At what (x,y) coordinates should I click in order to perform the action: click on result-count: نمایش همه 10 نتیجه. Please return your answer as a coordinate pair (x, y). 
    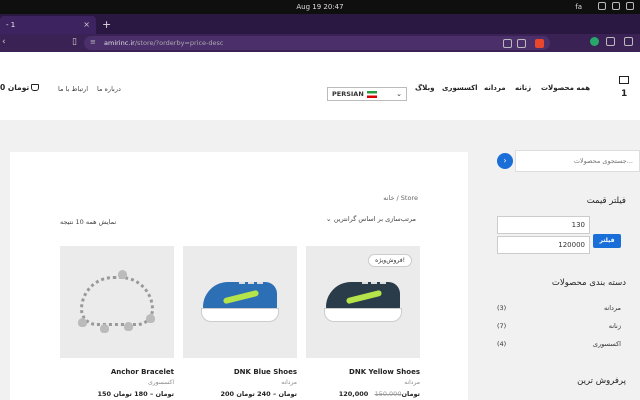
    Looking at the image, I should click on (88, 222).